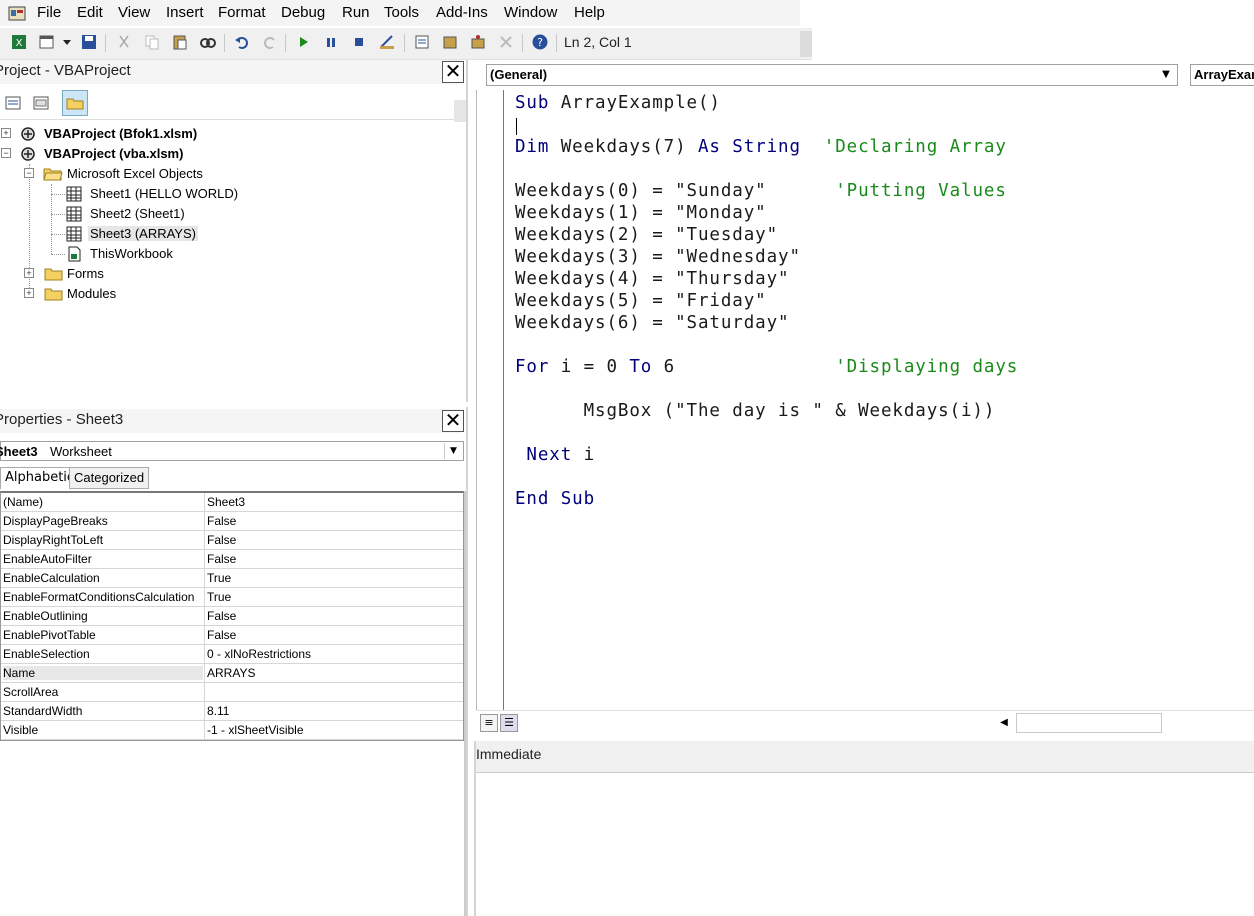  What do you see at coordinates (232, 692) in the screenshot?
I see `property-row: ScrollArea` at bounding box center [232, 692].